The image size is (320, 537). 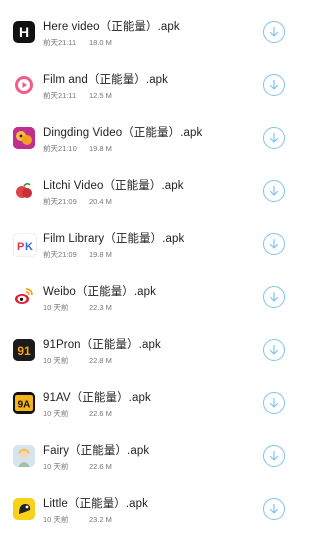 I want to click on 91av-icon: 9A, so click(x=24, y=403).